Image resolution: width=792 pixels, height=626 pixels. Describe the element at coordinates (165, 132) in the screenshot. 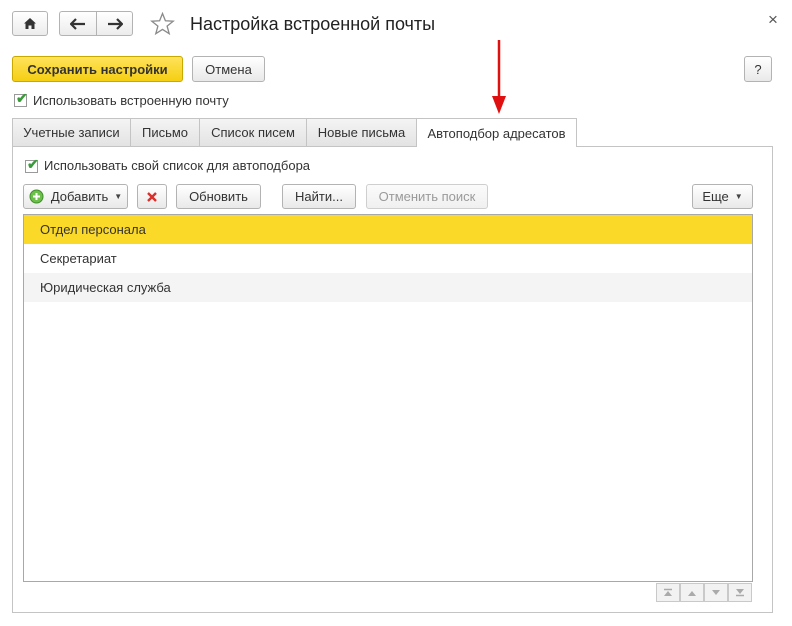

I see `tab-letter: Письмо` at that location.